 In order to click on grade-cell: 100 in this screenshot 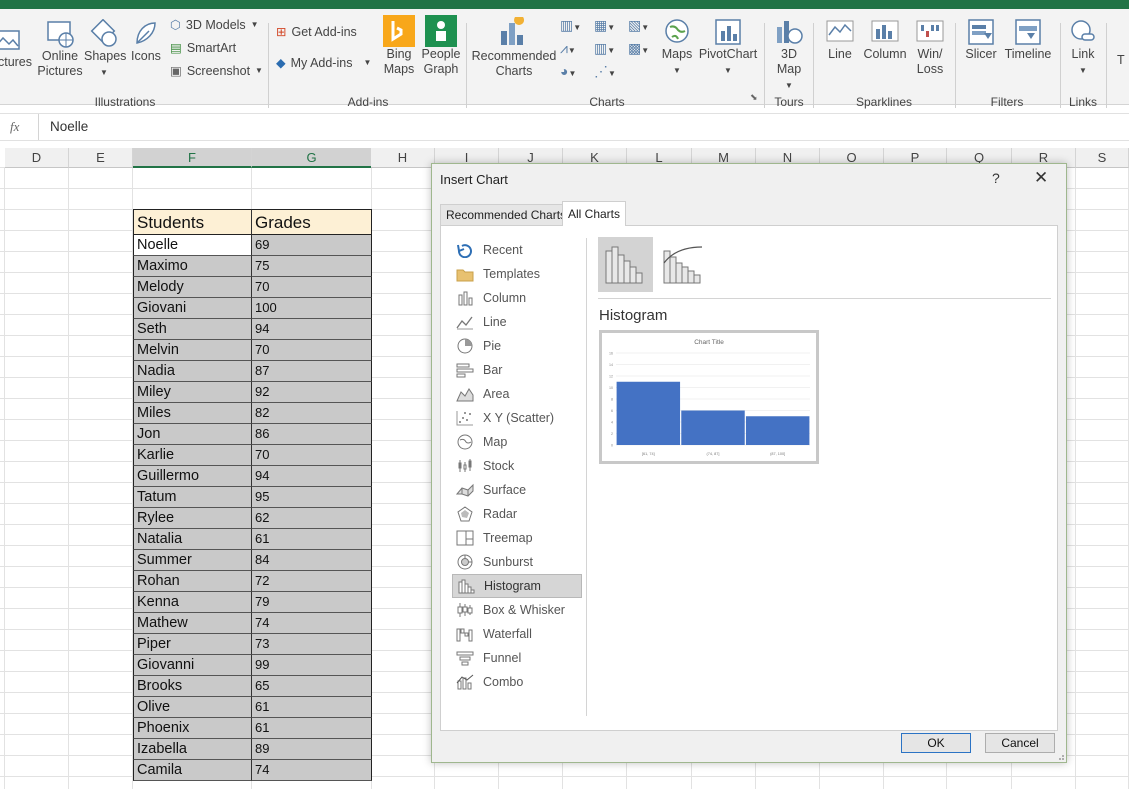, I will do `click(312, 308)`.